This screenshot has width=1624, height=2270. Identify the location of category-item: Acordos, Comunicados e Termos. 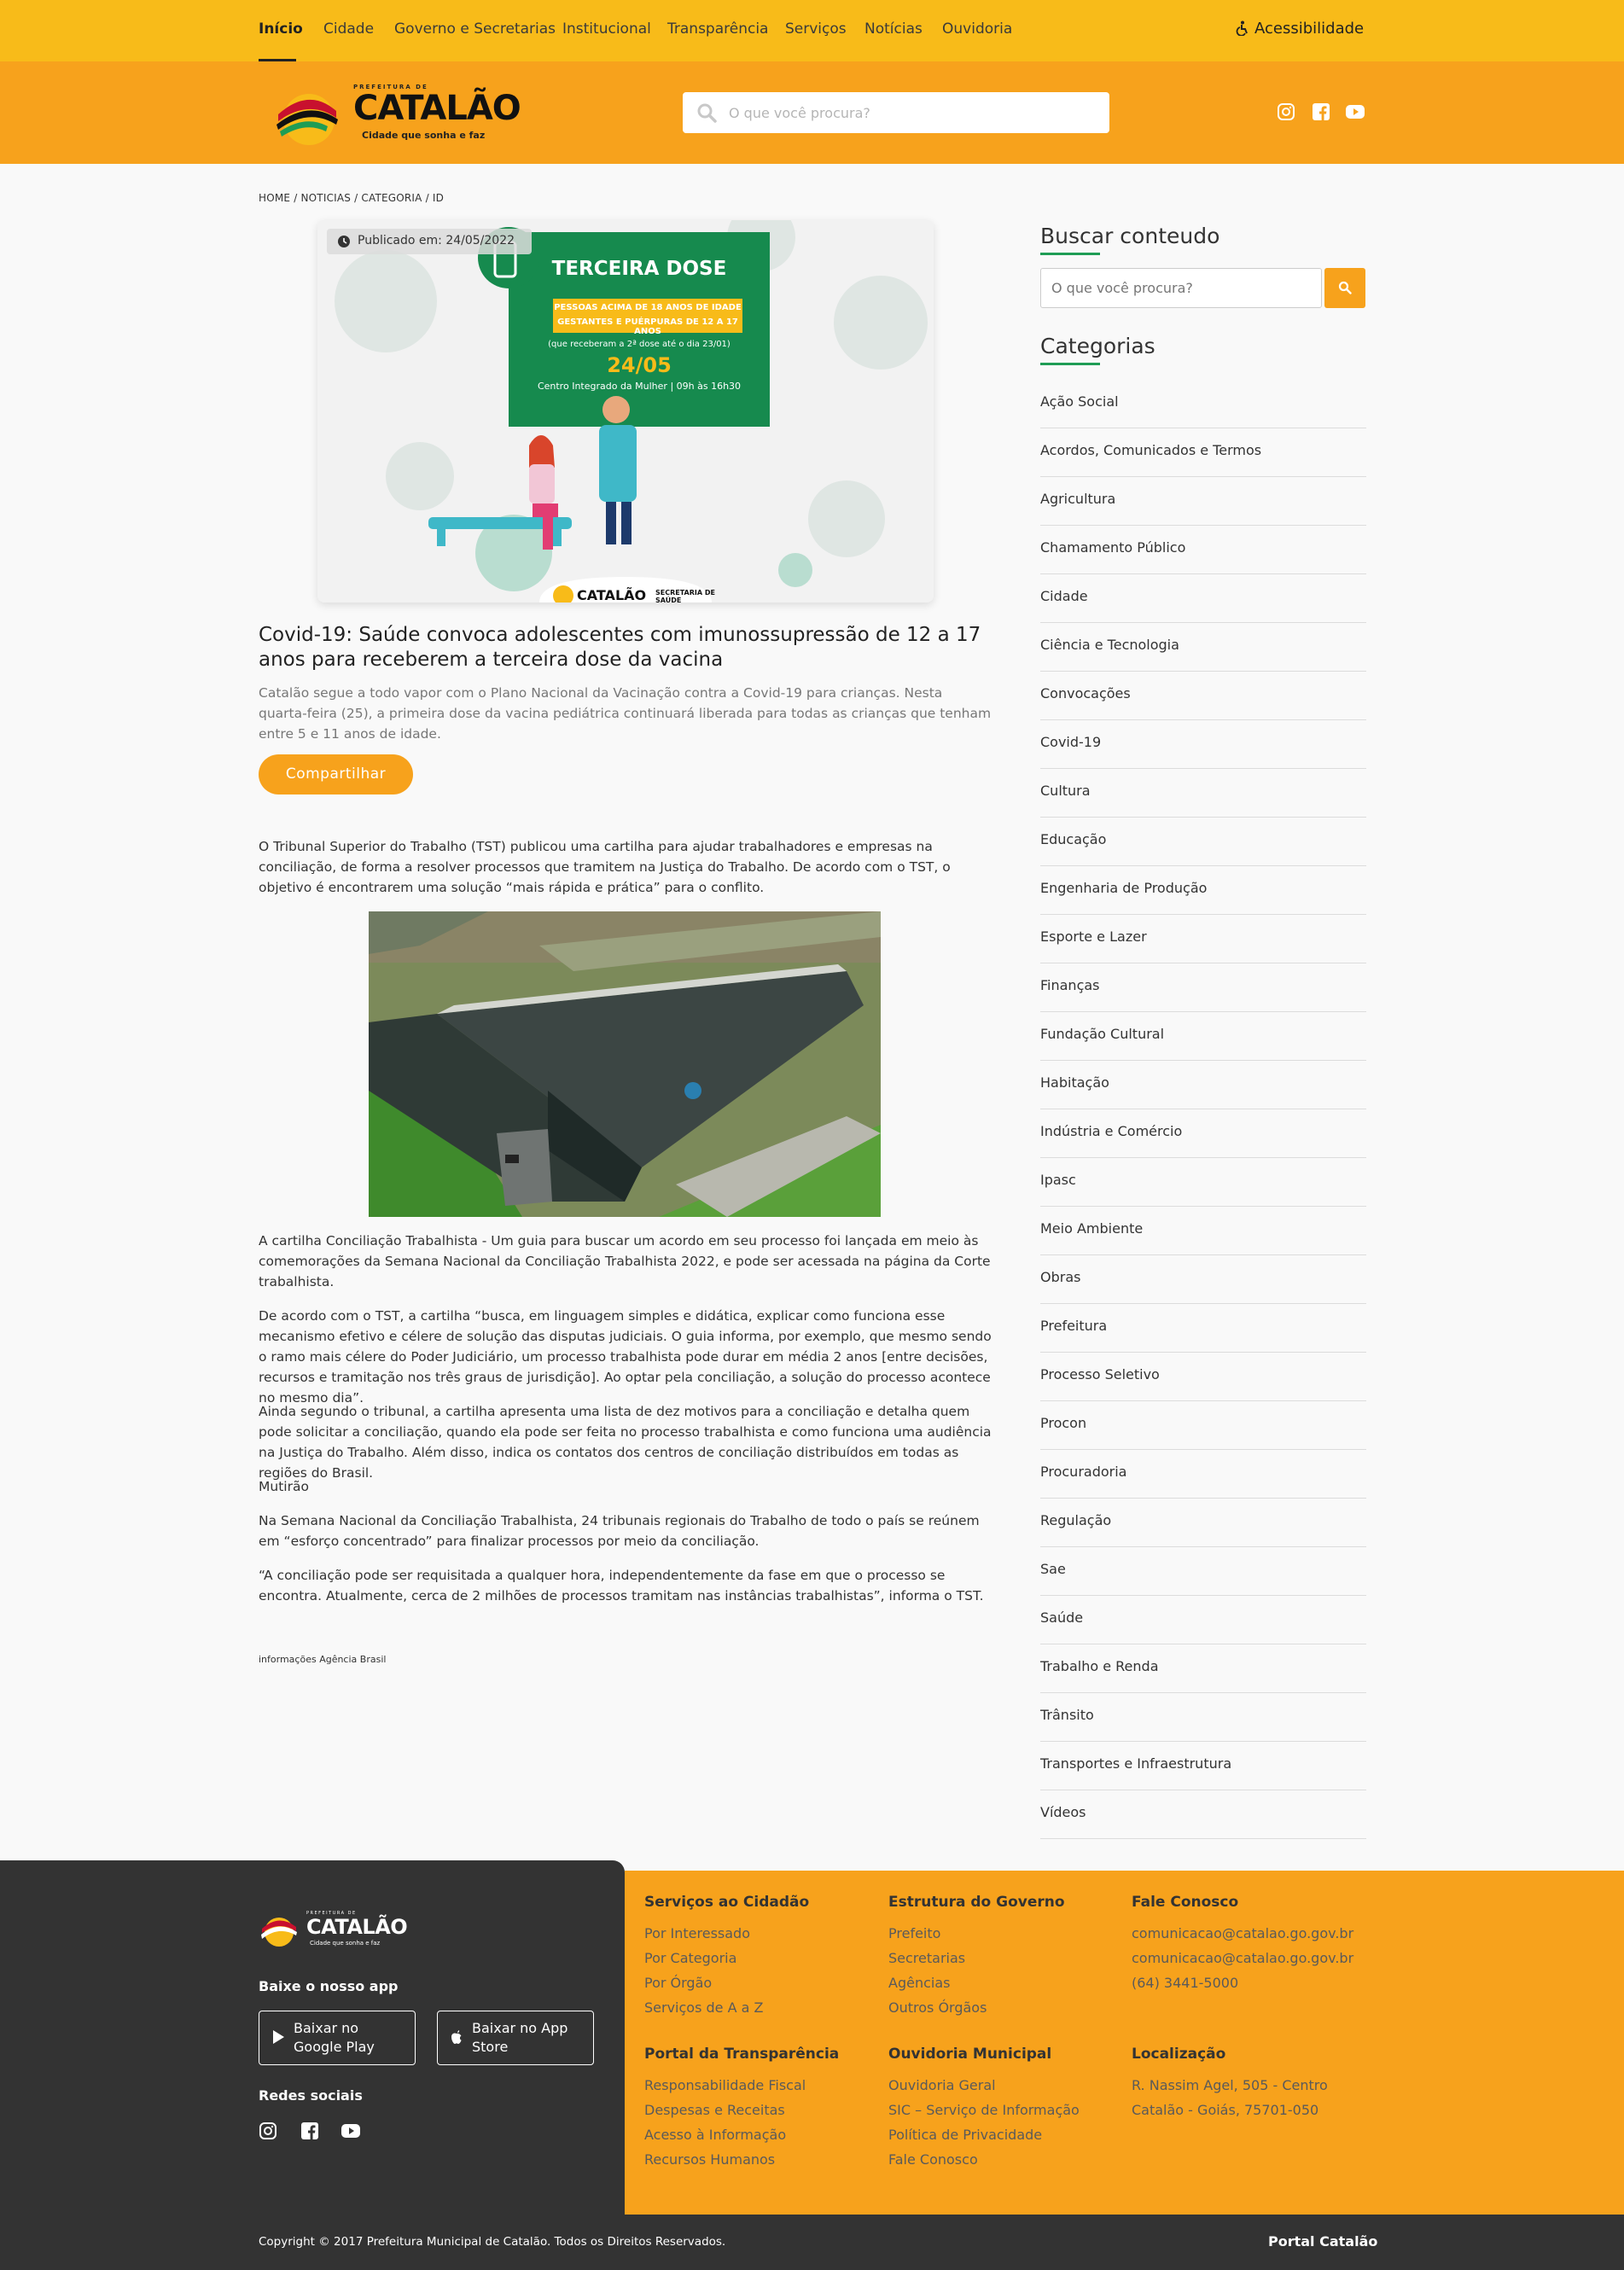
(1203, 452).